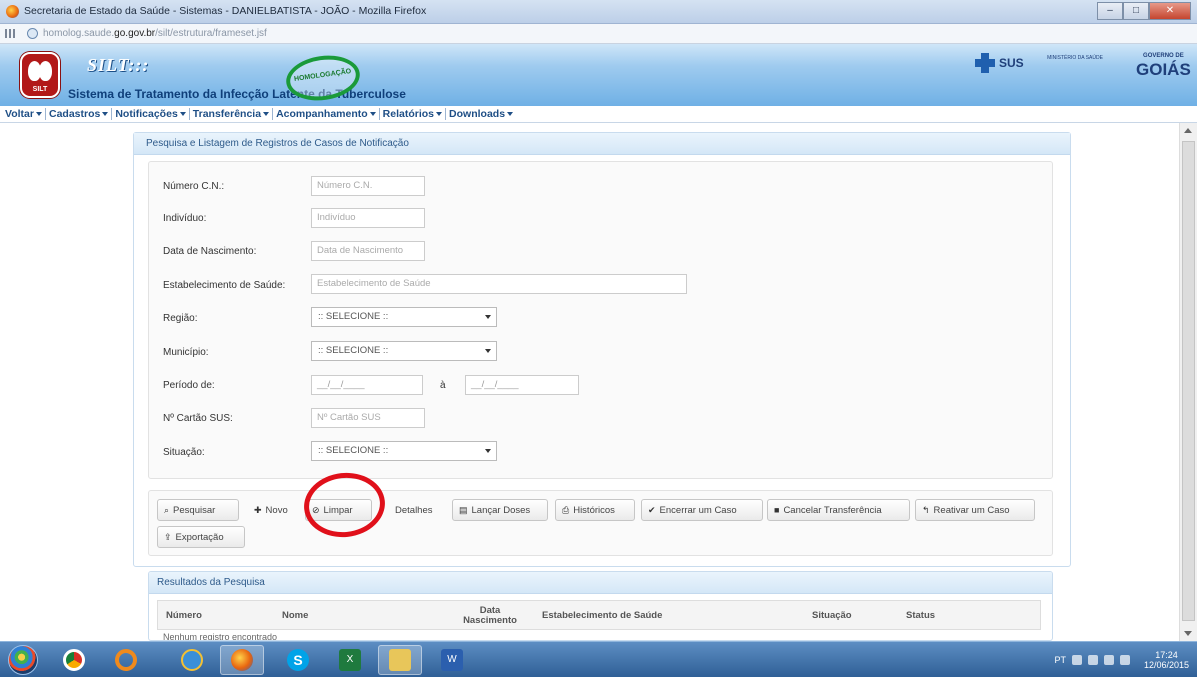 This screenshot has width=1197, height=677. Describe the element at coordinates (273, 510) in the screenshot. I see `novo-button: ✚ Novo` at that location.